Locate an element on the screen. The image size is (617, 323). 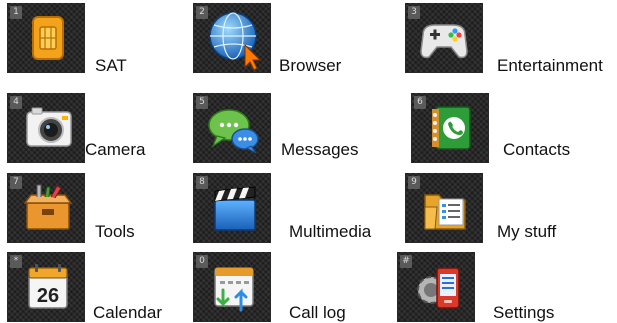
sim-card-icon is located at coordinates (48, 38).